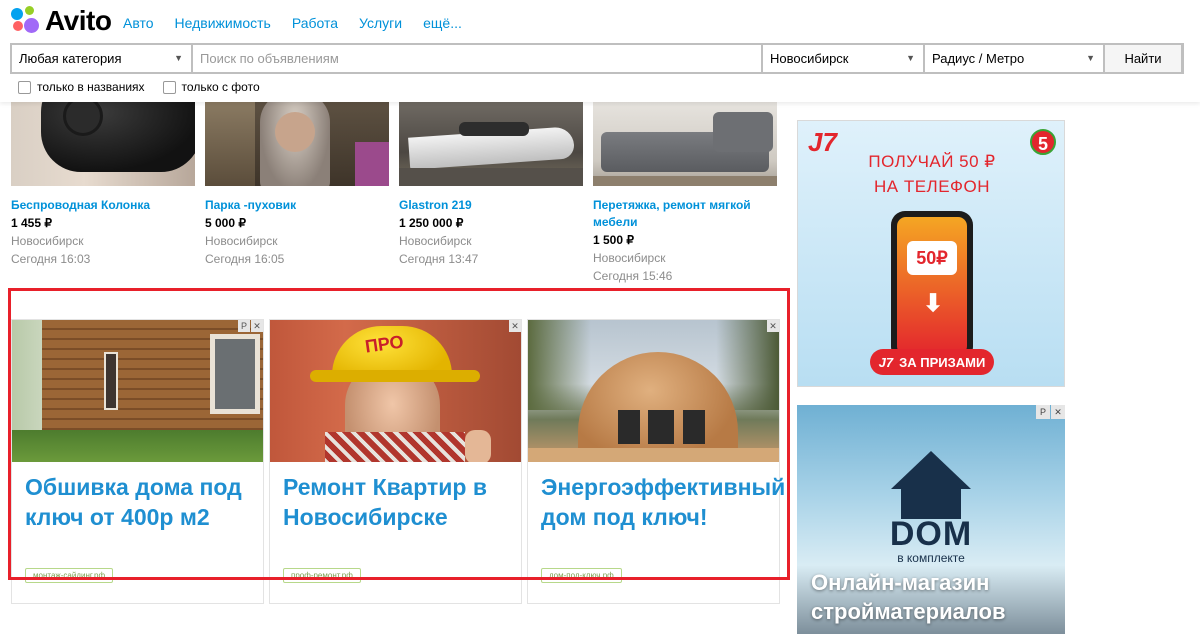 The width and height of the screenshot is (1200, 634). Describe the element at coordinates (809, 58) in the screenshot. I see `city-value: Новосибирск` at that location.